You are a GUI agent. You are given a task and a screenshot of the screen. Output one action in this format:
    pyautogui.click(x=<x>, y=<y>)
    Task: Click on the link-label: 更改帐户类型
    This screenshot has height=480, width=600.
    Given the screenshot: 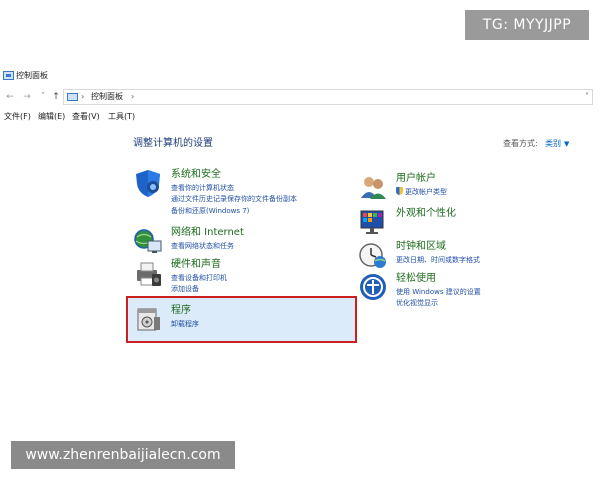 What is the action you would take?
    pyautogui.click(x=426, y=192)
    